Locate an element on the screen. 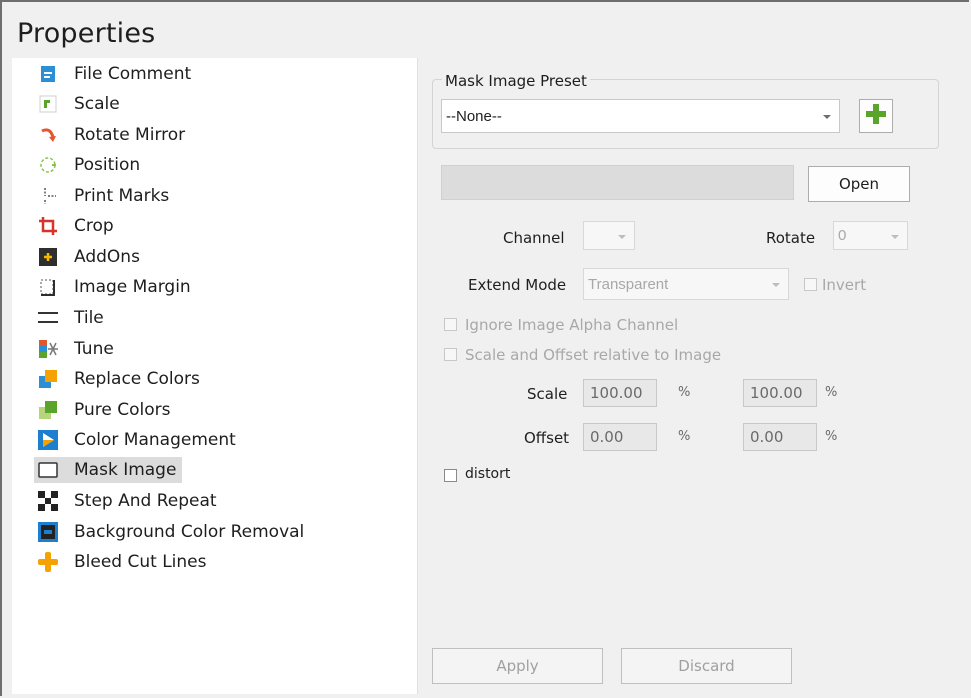 The image size is (971, 698). tile-icon is located at coordinates (48, 318).